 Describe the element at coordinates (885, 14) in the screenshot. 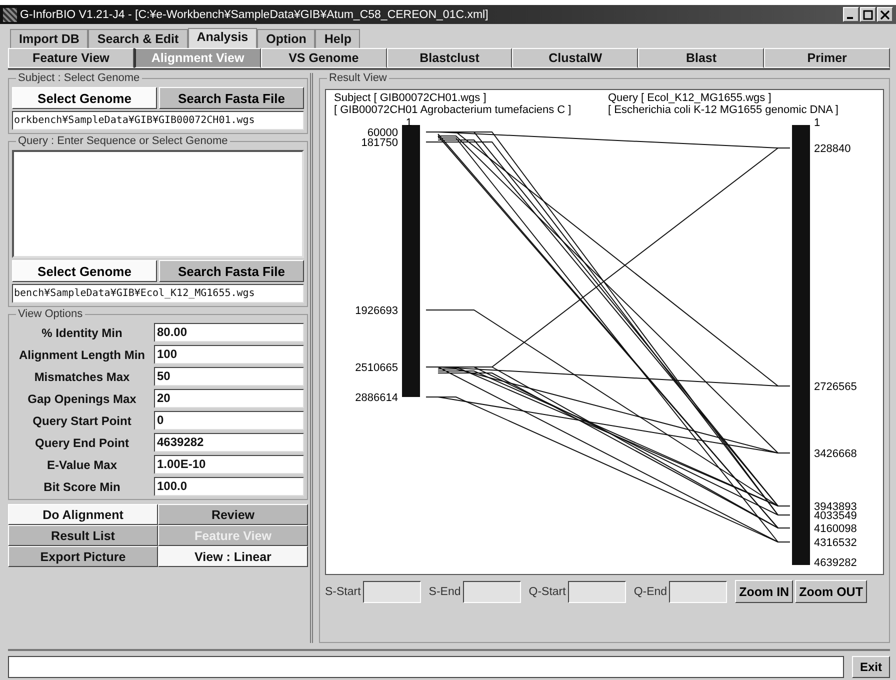

I see `close-icon` at that location.